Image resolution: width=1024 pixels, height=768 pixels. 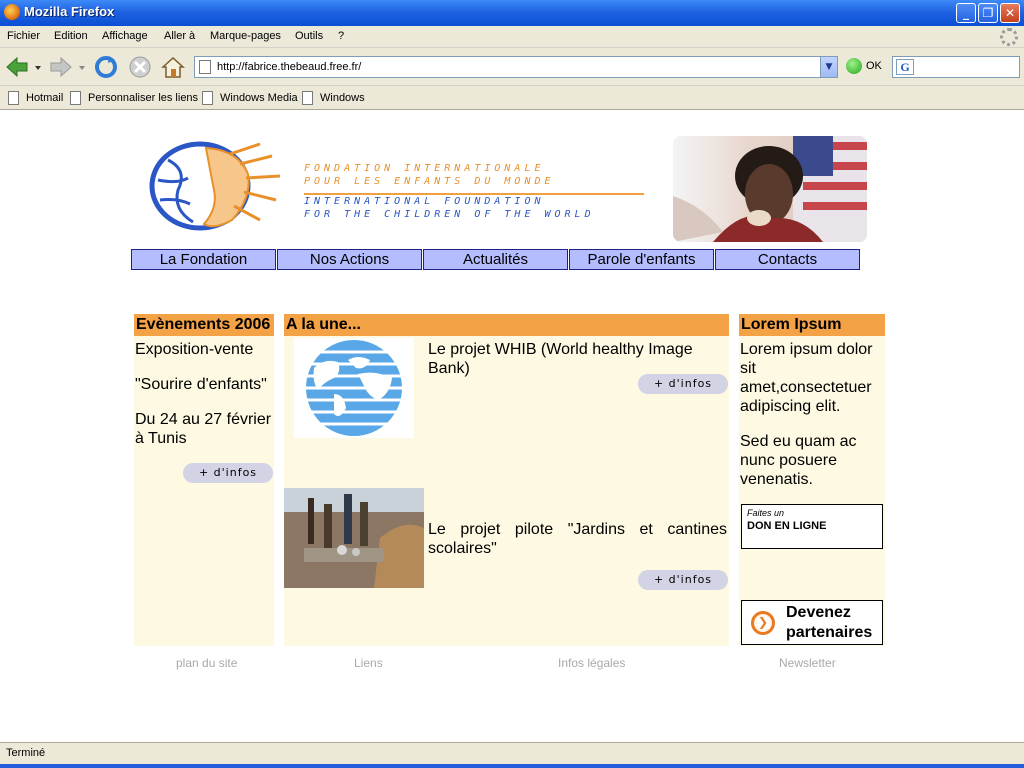 I want to click on events-more-button: + d'infos, so click(x=228, y=473).